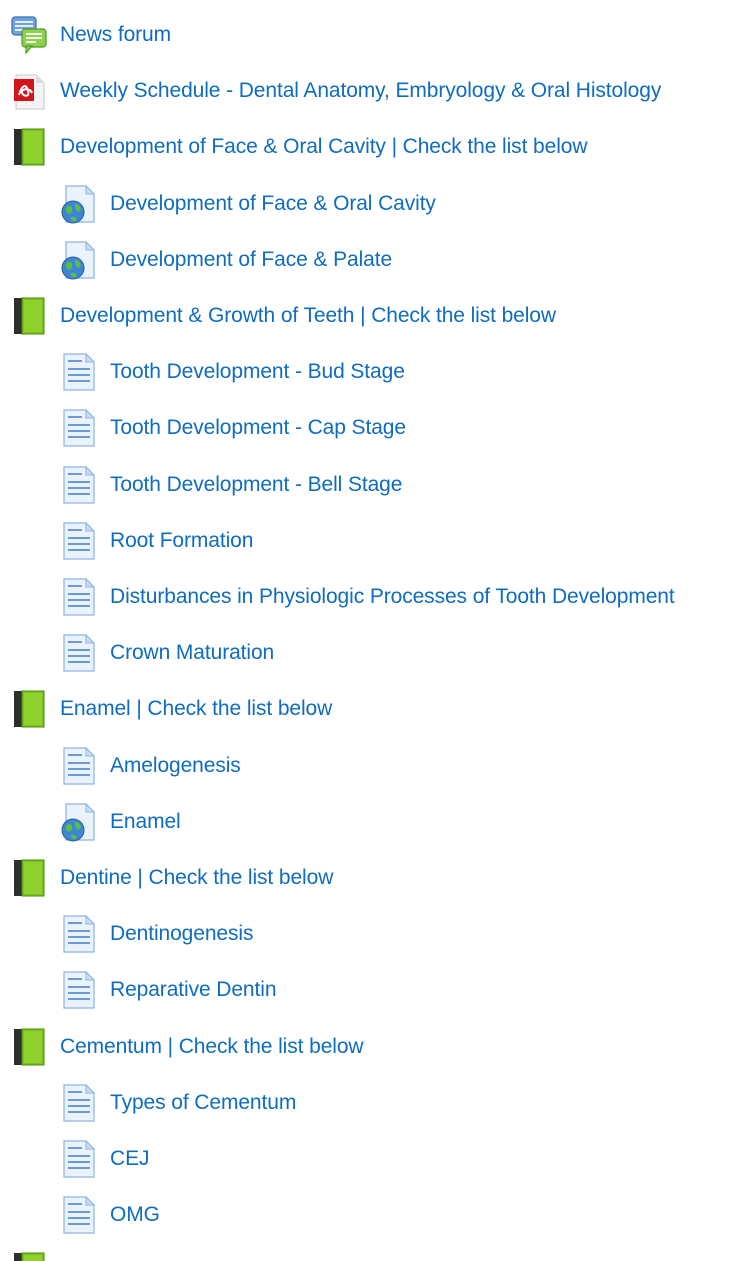 The height and width of the screenshot is (1261, 756). What do you see at coordinates (115, 35) in the screenshot?
I see `activity-link: News forum` at bounding box center [115, 35].